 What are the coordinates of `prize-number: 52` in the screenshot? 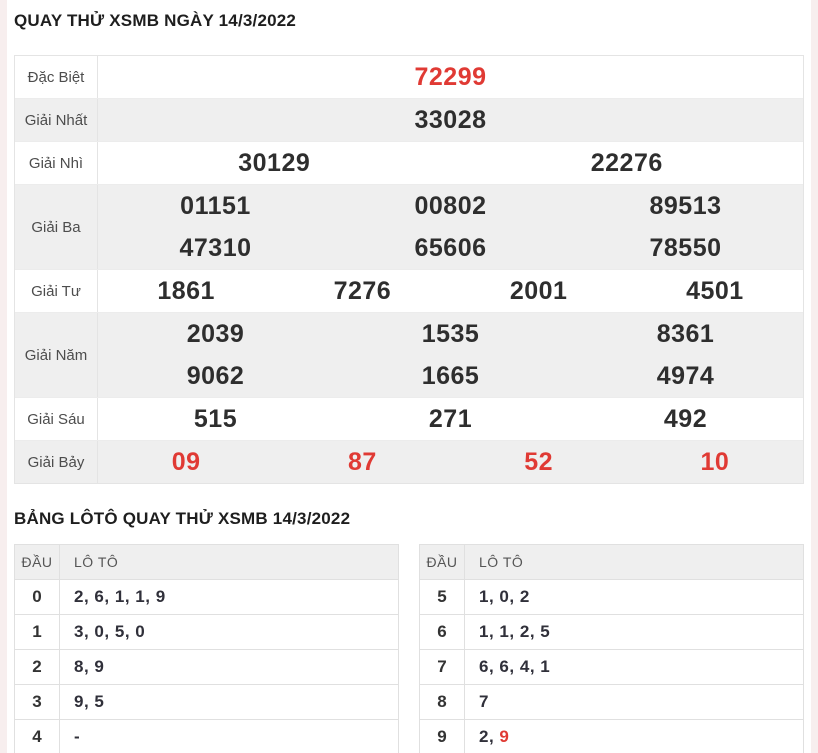 It's located at (539, 462).